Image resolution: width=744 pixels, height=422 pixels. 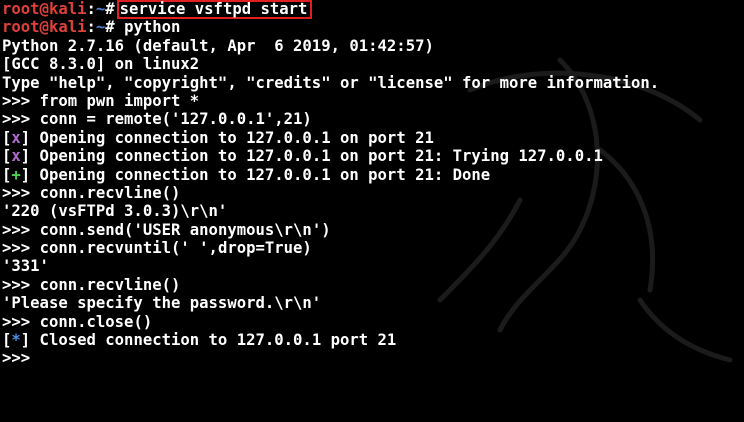 I want to click on highlighted-command: service vsftpd start, so click(x=214, y=9).